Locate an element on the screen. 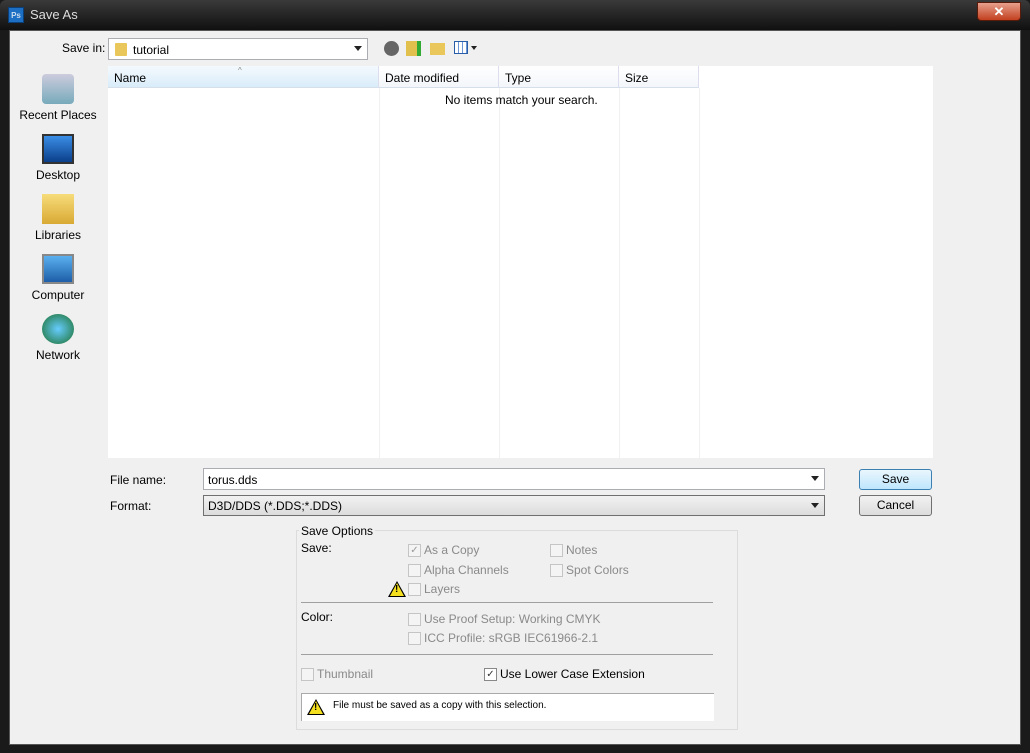  as-a-copy-checkbox: ✓ As a Copy is located at coordinates (444, 550).